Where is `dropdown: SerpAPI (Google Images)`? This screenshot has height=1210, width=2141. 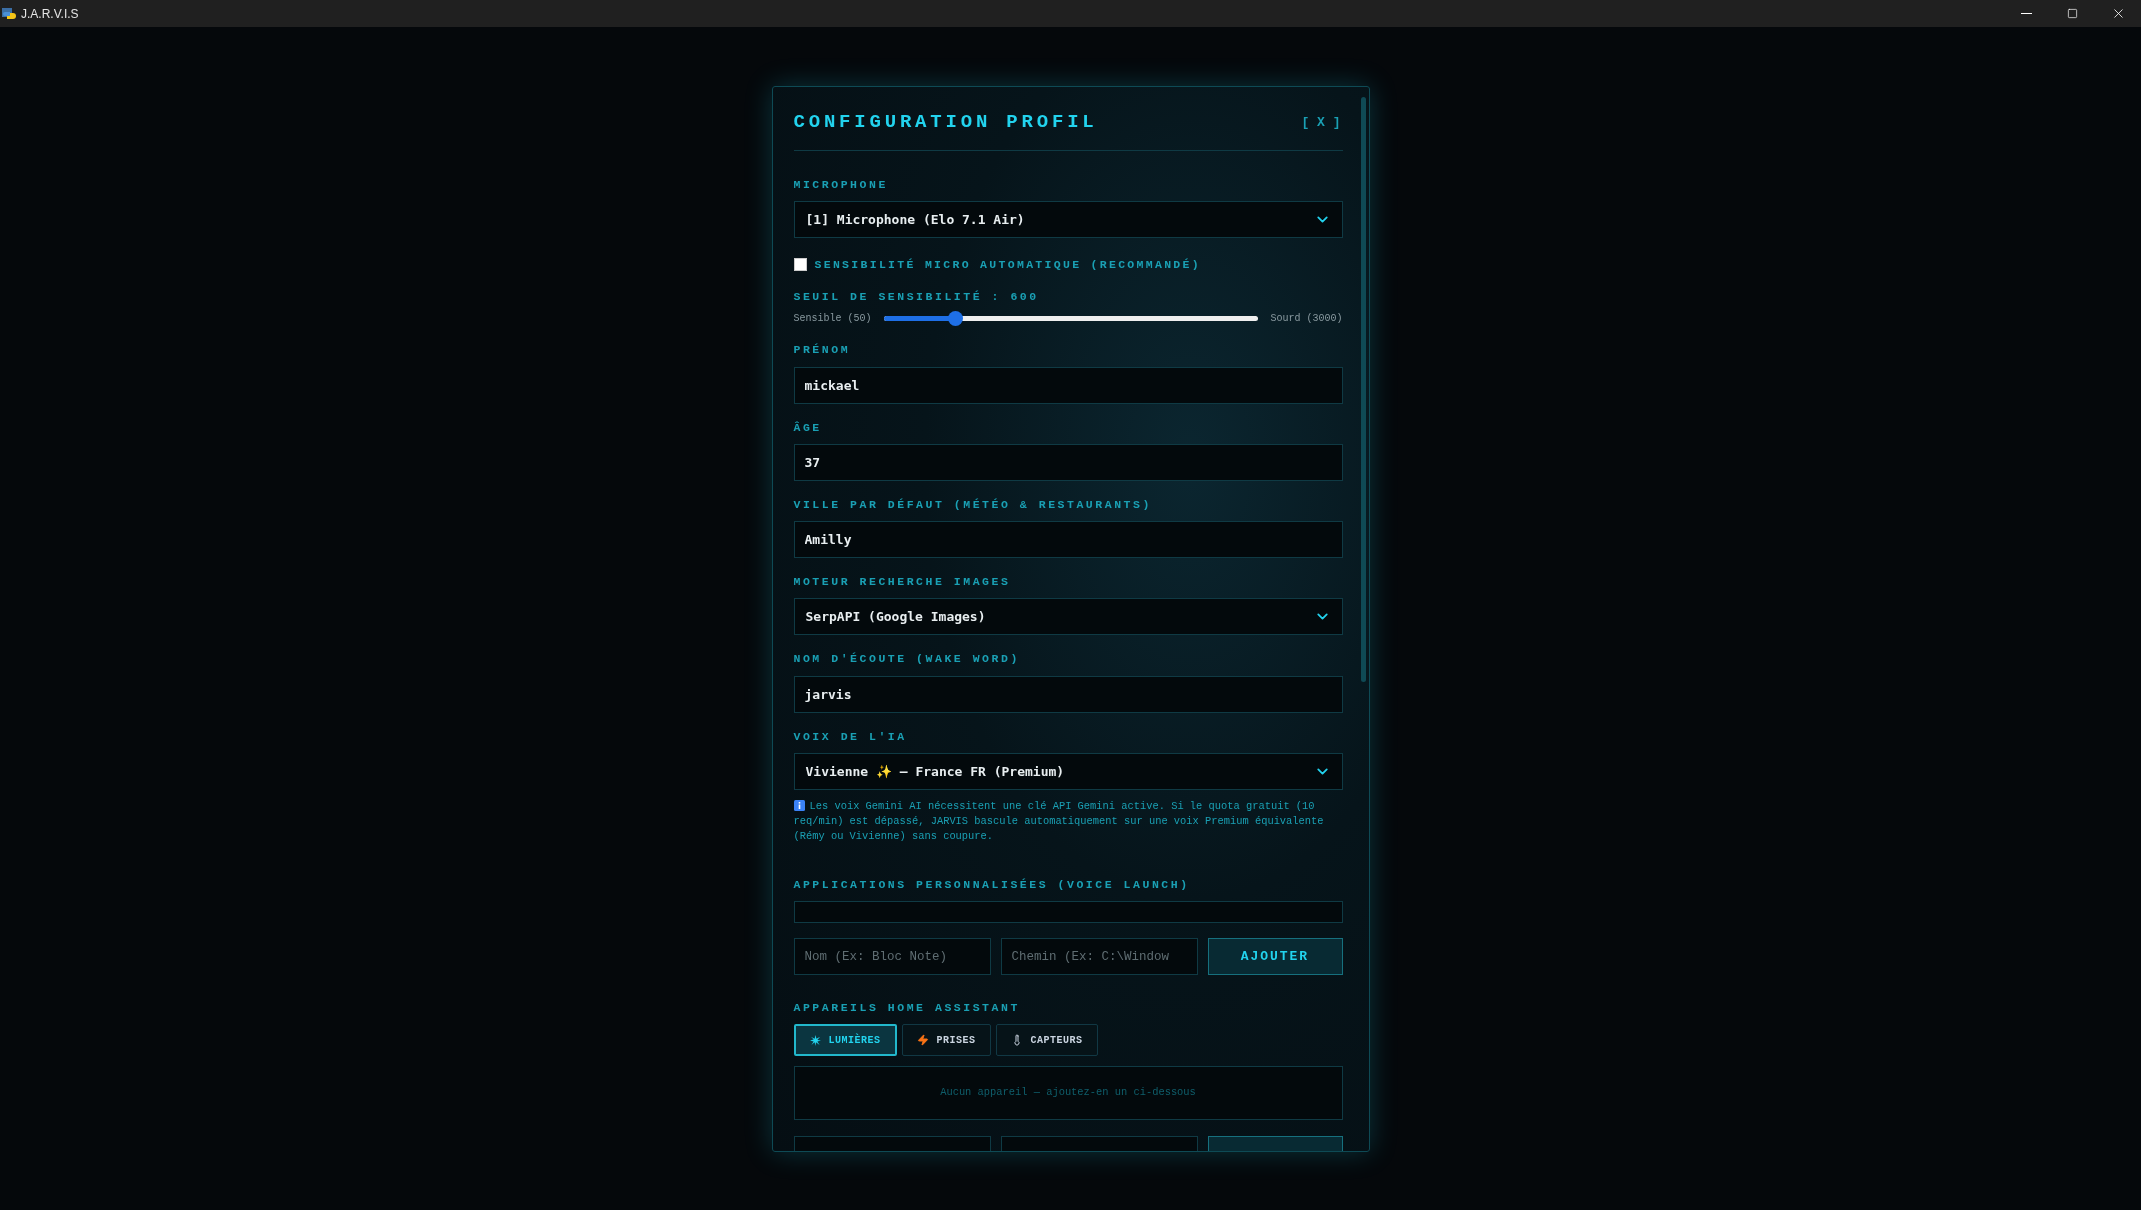 dropdown: SerpAPI (Google Images) is located at coordinates (1068, 617).